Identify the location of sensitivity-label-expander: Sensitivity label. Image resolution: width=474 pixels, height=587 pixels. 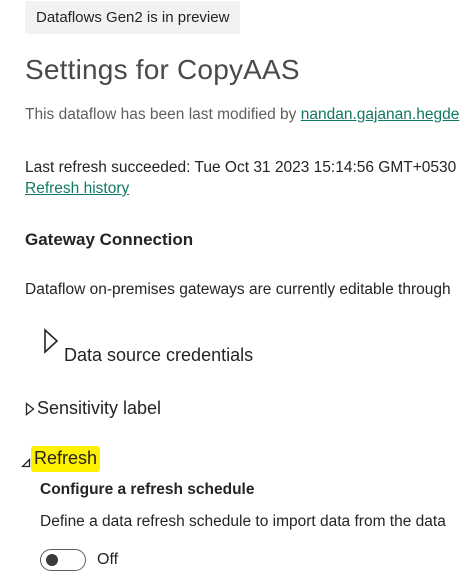
(110, 409).